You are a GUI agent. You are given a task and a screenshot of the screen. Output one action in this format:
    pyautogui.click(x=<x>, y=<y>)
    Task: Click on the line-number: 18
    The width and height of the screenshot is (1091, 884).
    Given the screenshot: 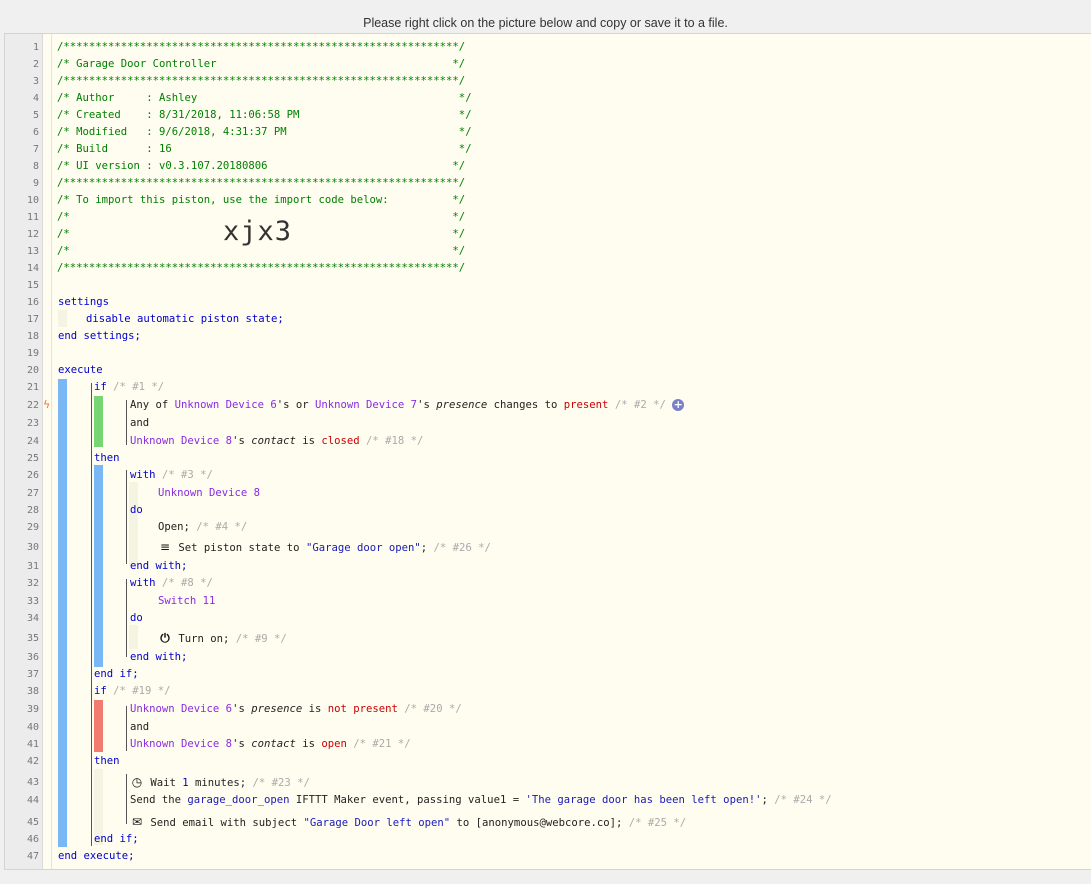 What is the action you would take?
    pyautogui.click(x=32, y=336)
    